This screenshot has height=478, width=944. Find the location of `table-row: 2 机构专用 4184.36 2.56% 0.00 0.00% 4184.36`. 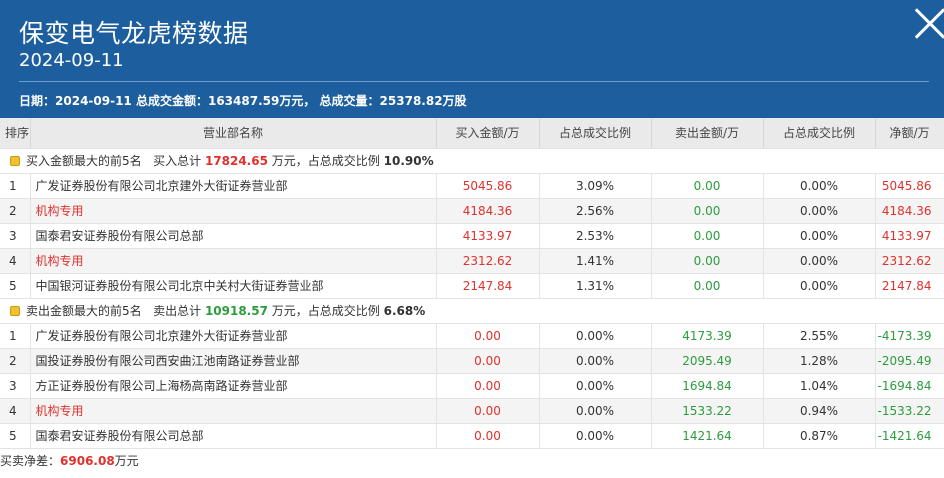

table-row: 2 机构专用 4184.36 2.56% 0.00 0.00% 4184.36 is located at coordinates (472, 211).